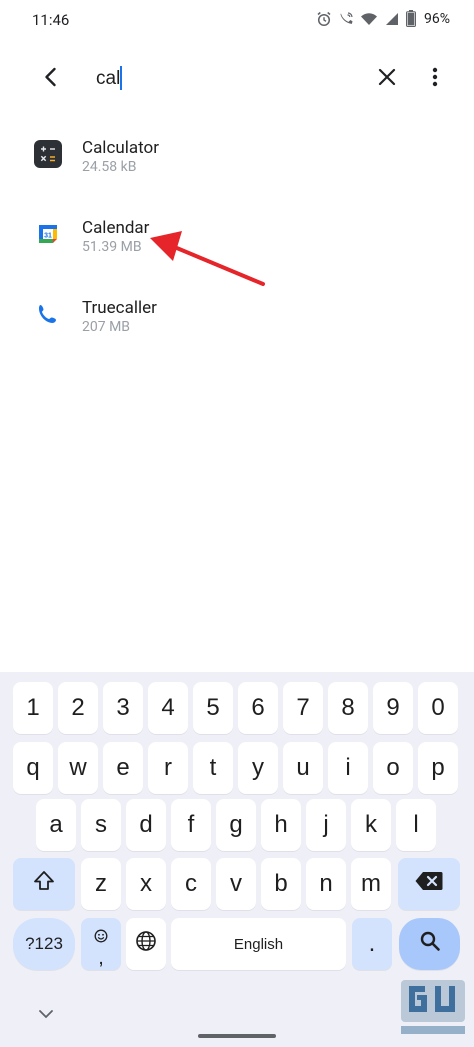 The image size is (474, 1047). What do you see at coordinates (281, 884) in the screenshot?
I see `key-b: b` at bounding box center [281, 884].